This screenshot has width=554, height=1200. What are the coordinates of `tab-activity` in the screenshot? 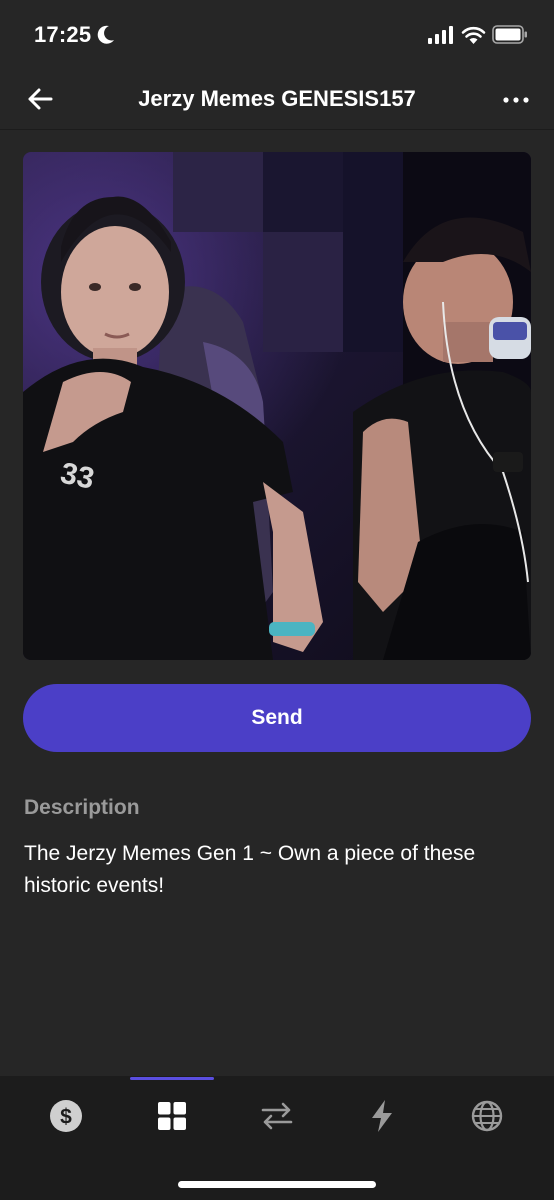 It's located at (382, 1116).